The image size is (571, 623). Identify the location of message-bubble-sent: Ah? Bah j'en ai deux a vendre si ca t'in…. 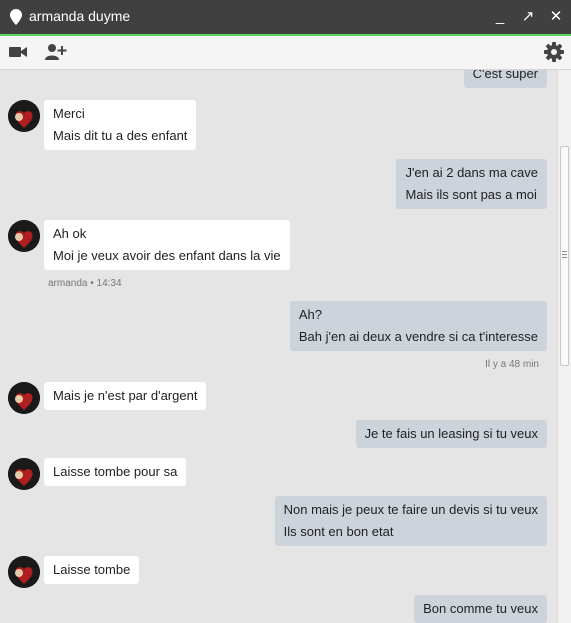
(418, 326).